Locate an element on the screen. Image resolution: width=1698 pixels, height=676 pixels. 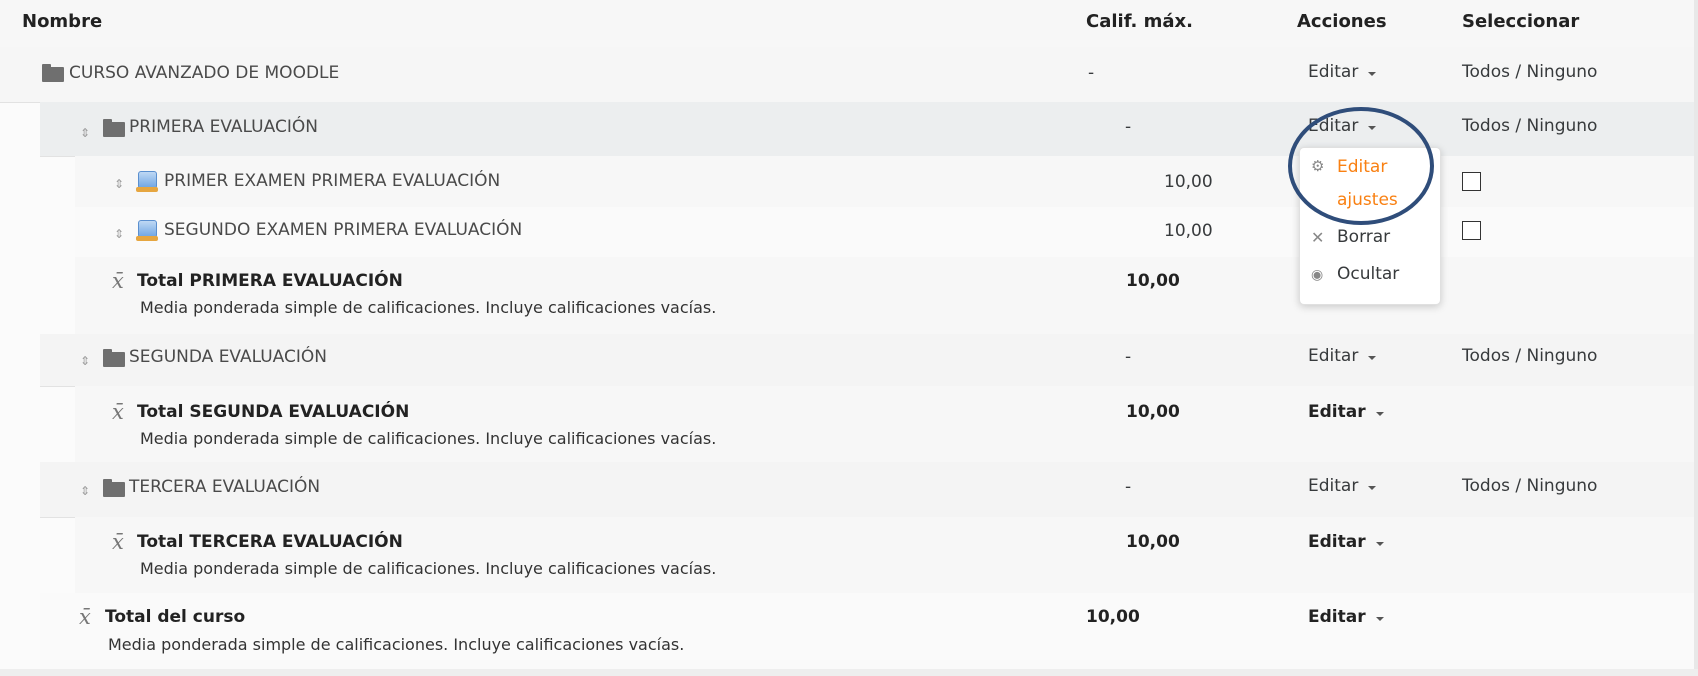
course-edit-label: Editar is located at coordinates (1333, 72).